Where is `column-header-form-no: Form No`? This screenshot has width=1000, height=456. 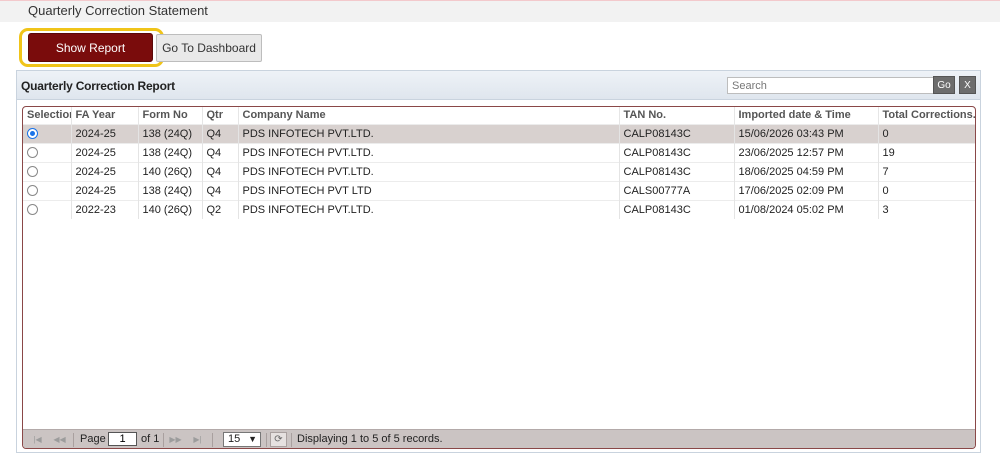 column-header-form-no: Form No is located at coordinates (170, 115).